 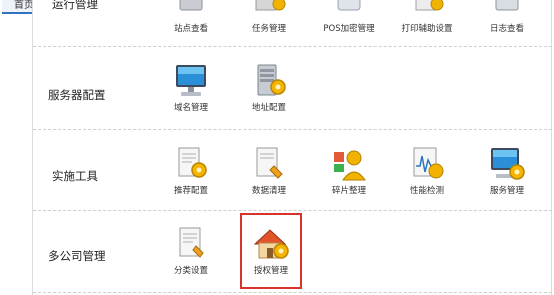 What do you see at coordinates (269, 163) in the screenshot?
I see `document-pencil-icon` at bounding box center [269, 163].